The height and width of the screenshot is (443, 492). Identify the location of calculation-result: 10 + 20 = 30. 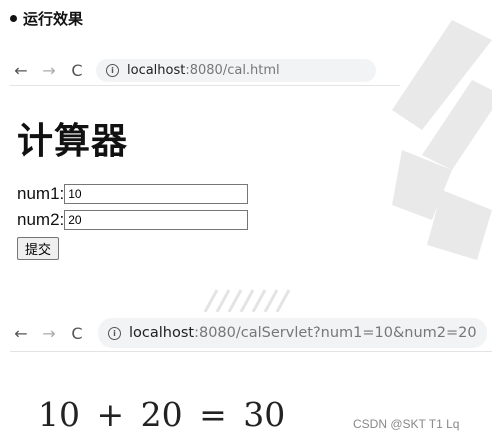
(162, 414).